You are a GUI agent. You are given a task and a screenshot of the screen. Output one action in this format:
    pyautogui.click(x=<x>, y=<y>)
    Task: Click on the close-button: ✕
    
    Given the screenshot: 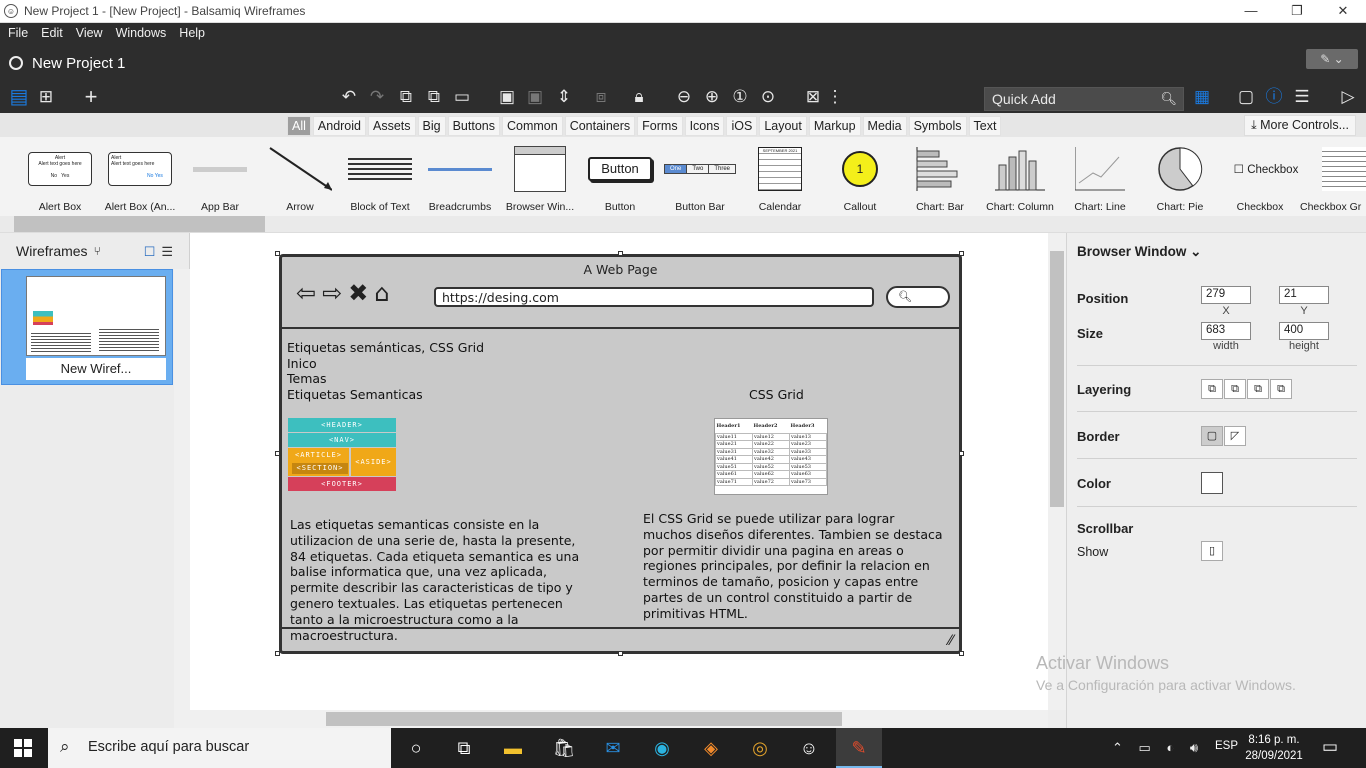 What is the action you would take?
    pyautogui.click(x=1343, y=11)
    